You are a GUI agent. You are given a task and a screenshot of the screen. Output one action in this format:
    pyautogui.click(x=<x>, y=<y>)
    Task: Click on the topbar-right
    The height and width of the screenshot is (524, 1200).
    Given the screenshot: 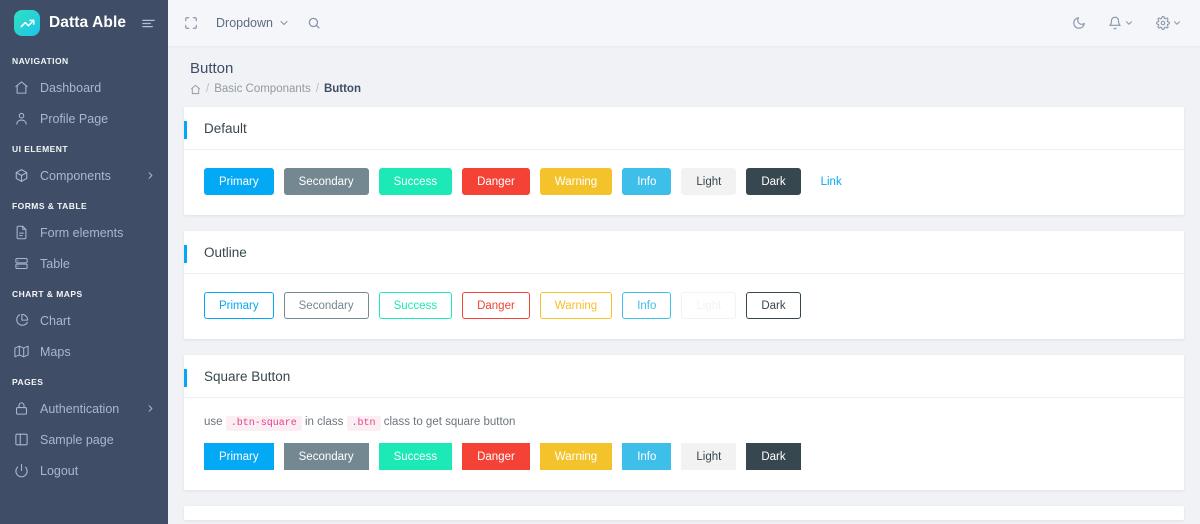 What is the action you would take?
    pyautogui.click(x=1127, y=23)
    